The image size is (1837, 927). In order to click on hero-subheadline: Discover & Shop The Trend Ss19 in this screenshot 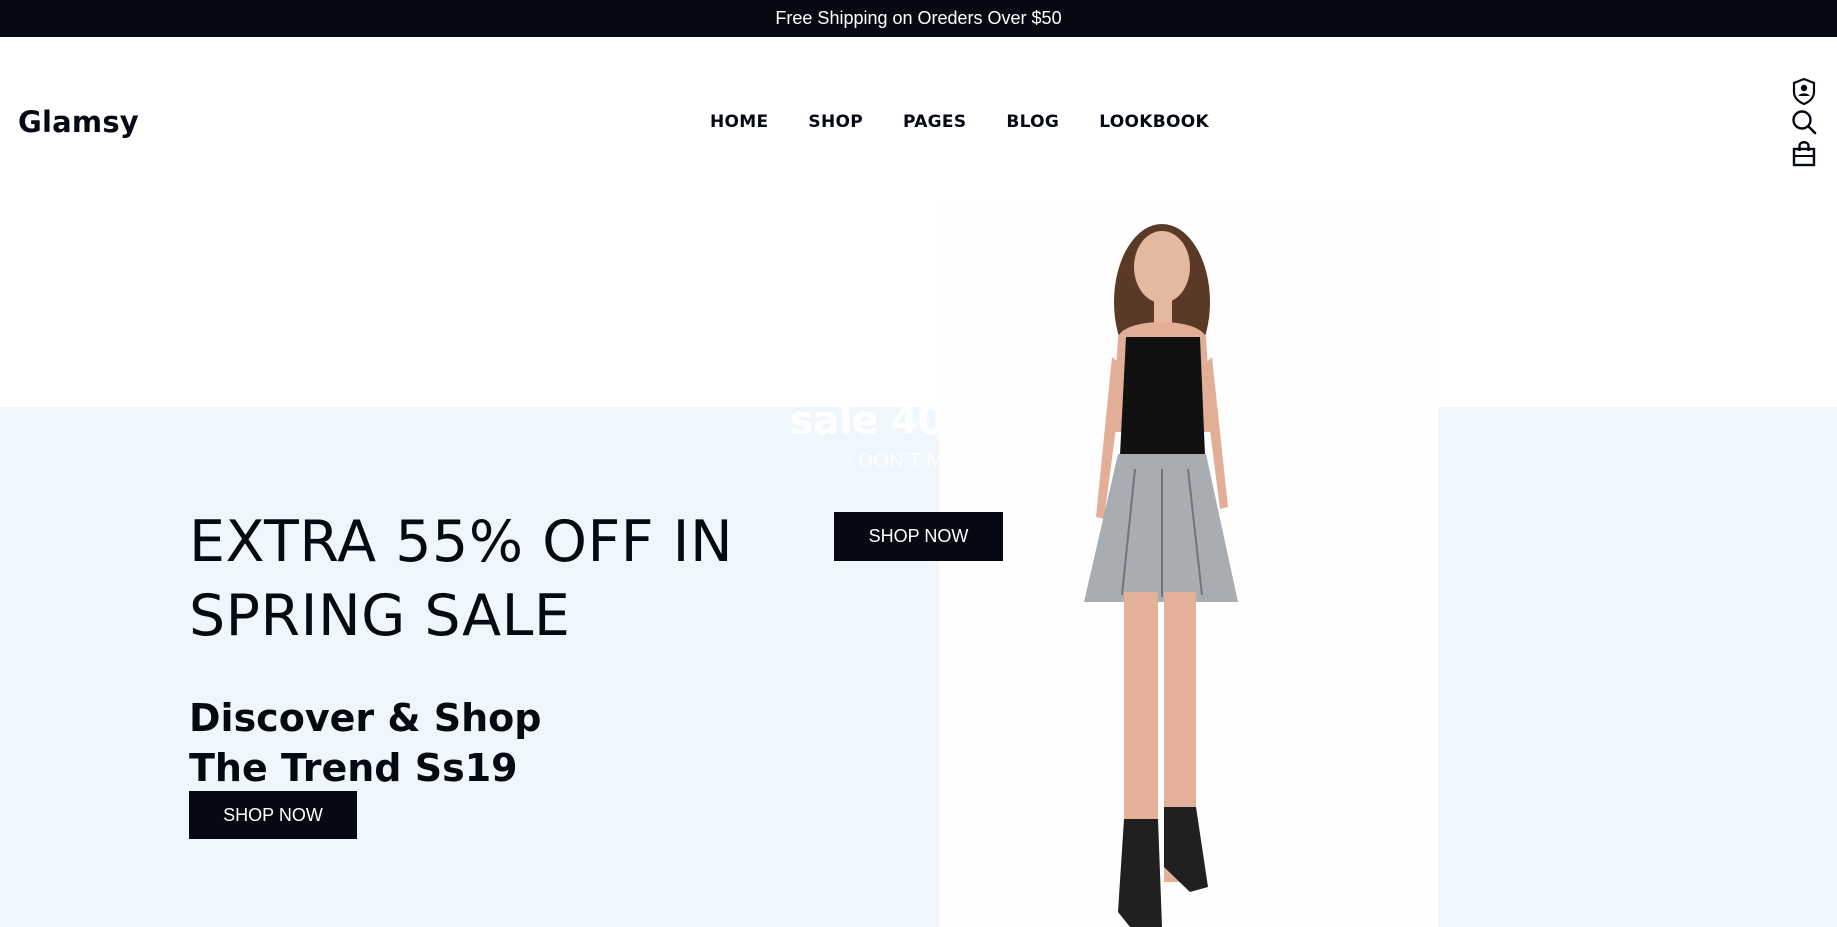, I will do `click(365, 743)`.